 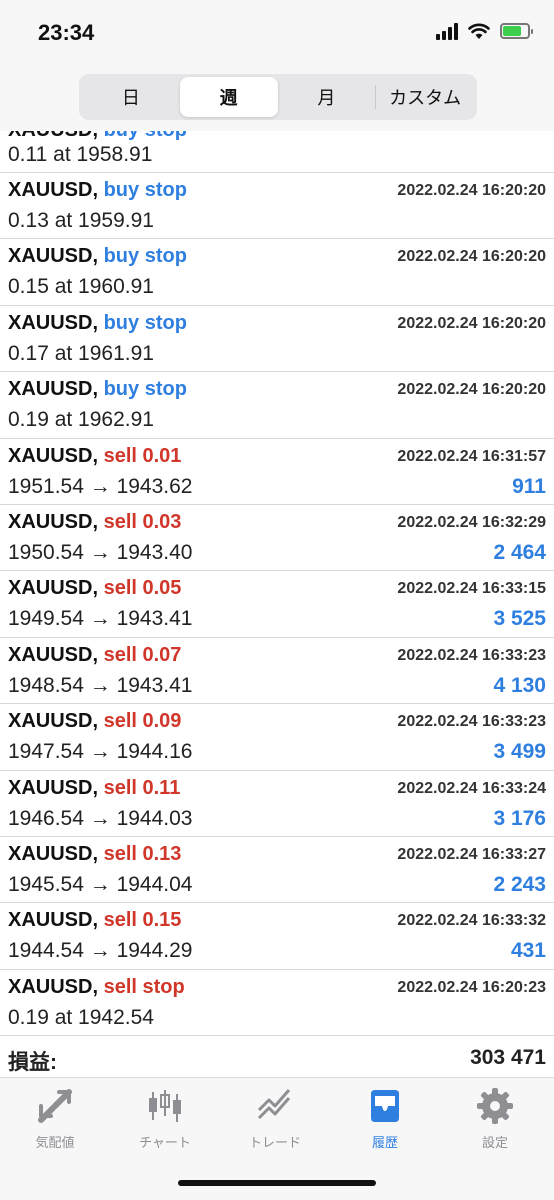 I want to click on row-title: XAUUSD, sell 0.09, so click(x=94, y=721).